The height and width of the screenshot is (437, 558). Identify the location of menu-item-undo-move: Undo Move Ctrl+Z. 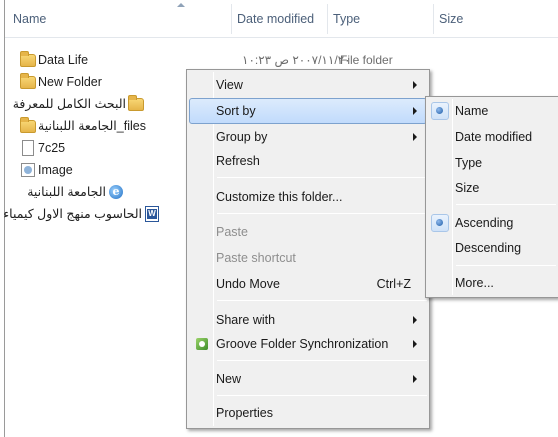
(308, 284).